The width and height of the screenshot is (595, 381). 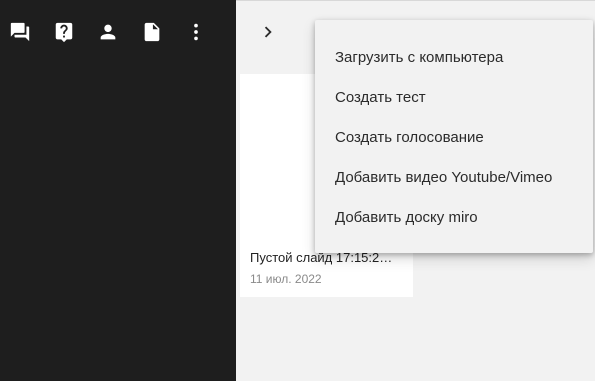 I want to click on person-icon, so click(x=108, y=32).